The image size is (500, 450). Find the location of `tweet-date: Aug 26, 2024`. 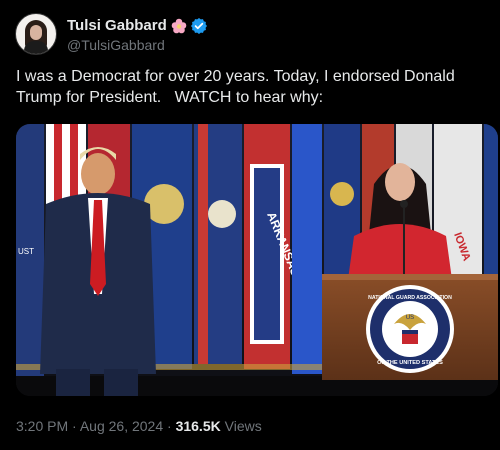

tweet-date: Aug 26, 2024 is located at coordinates (121, 426).